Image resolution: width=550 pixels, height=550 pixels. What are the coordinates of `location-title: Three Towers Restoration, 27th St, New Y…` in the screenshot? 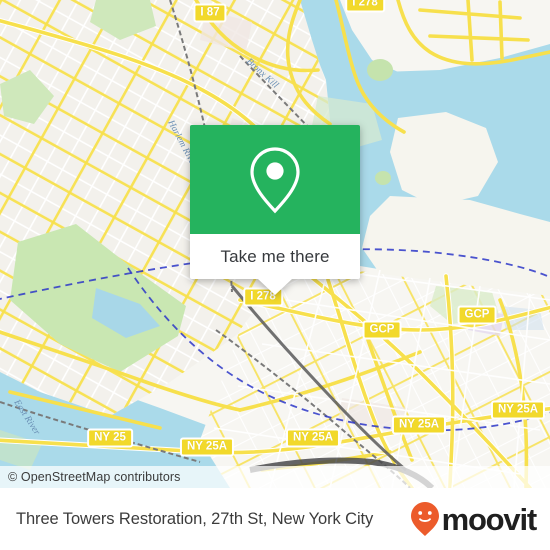 It's located at (195, 518).